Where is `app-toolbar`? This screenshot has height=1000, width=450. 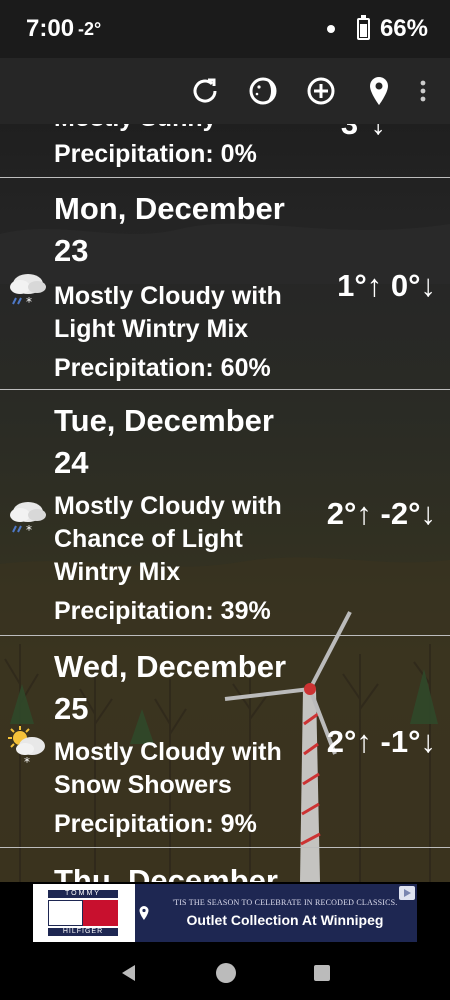 app-toolbar is located at coordinates (225, 91).